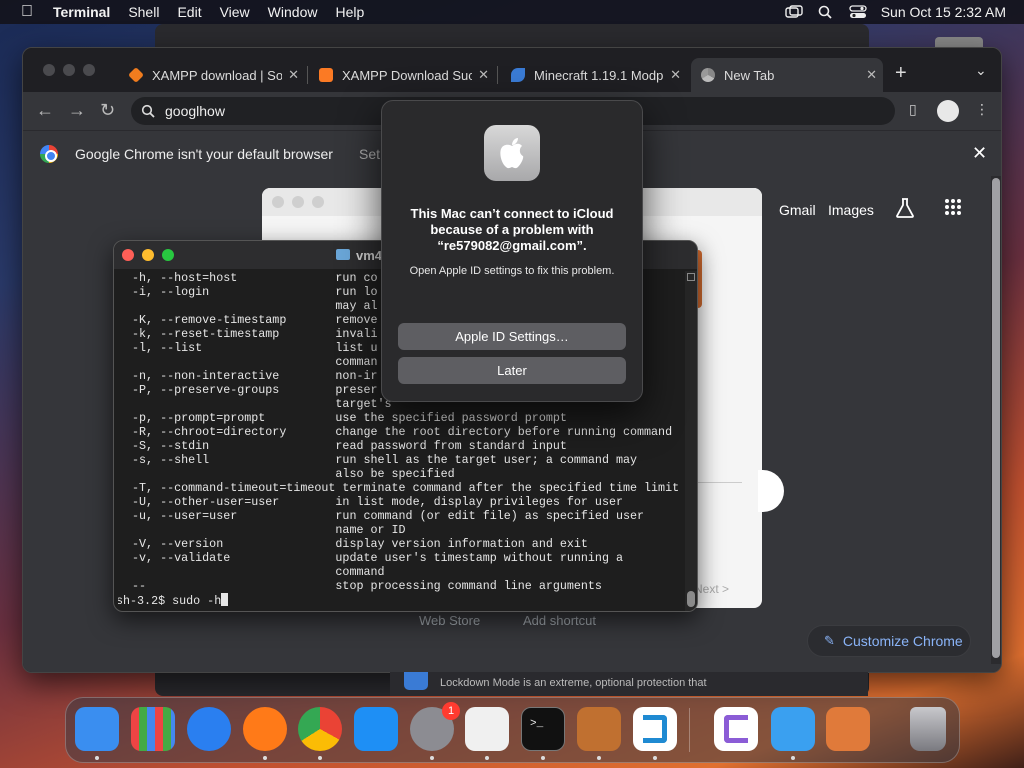  Describe the element at coordinates (320, 729) in the screenshot. I see `chrome-app-icon` at that location.